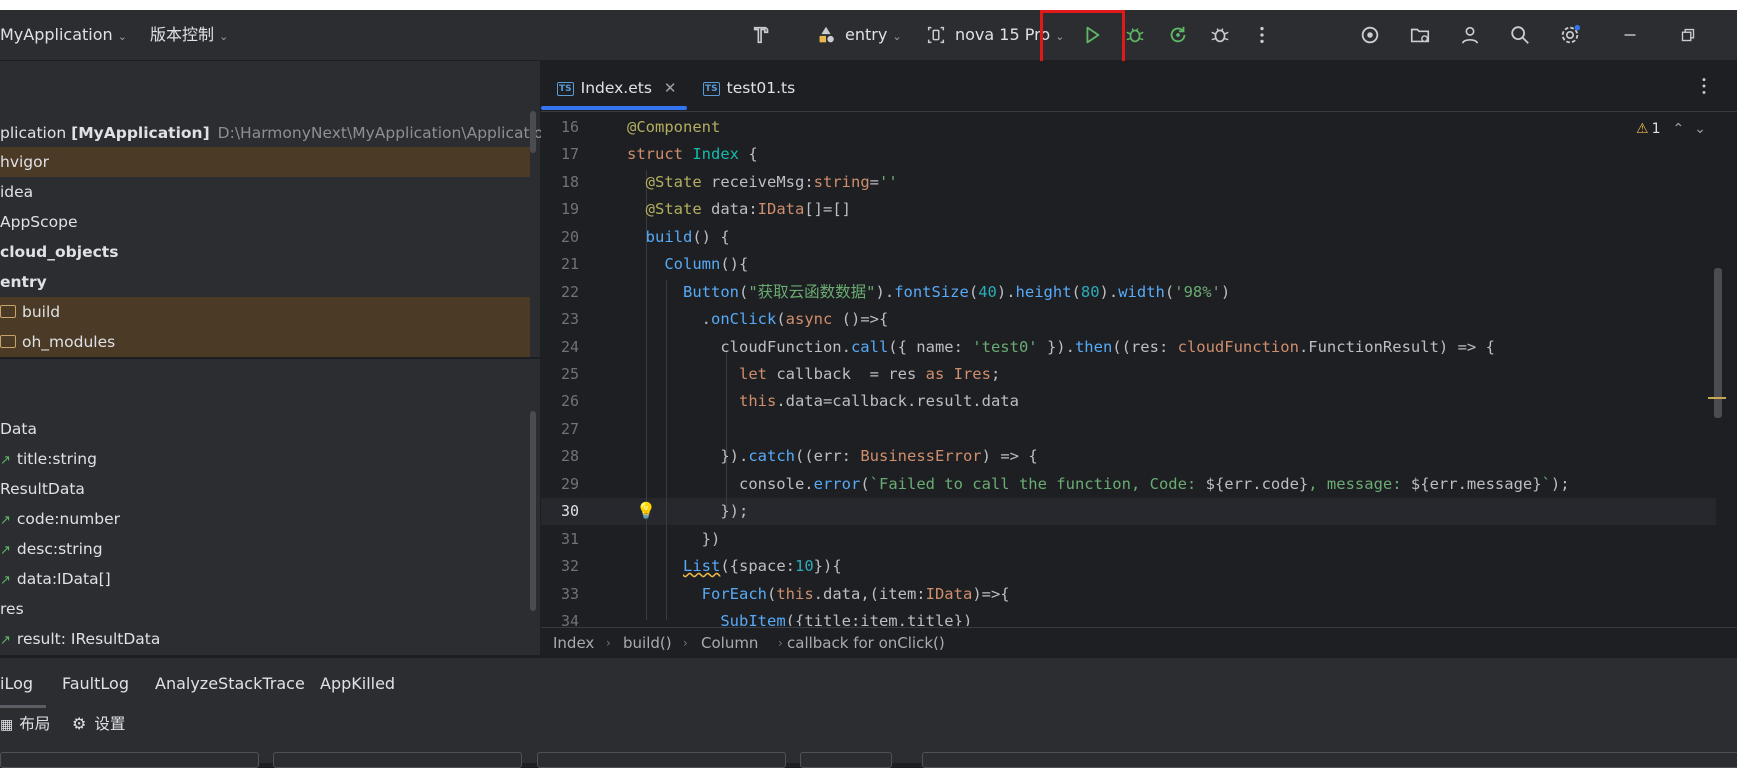  What do you see at coordinates (573, 643) in the screenshot?
I see `breadcrumb-item: Index` at bounding box center [573, 643].